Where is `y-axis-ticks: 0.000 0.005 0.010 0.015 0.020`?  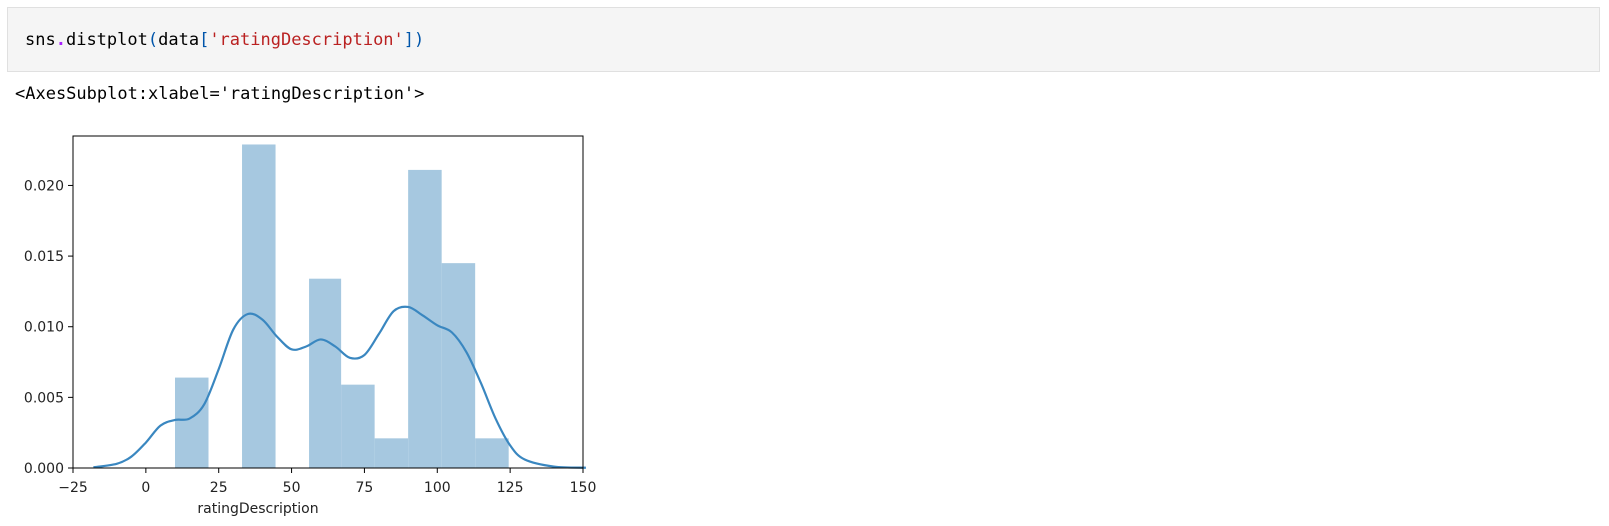
y-axis-ticks: 0.000 0.005 0.010 0.015 0.020 is located at coordinates (48, 327).